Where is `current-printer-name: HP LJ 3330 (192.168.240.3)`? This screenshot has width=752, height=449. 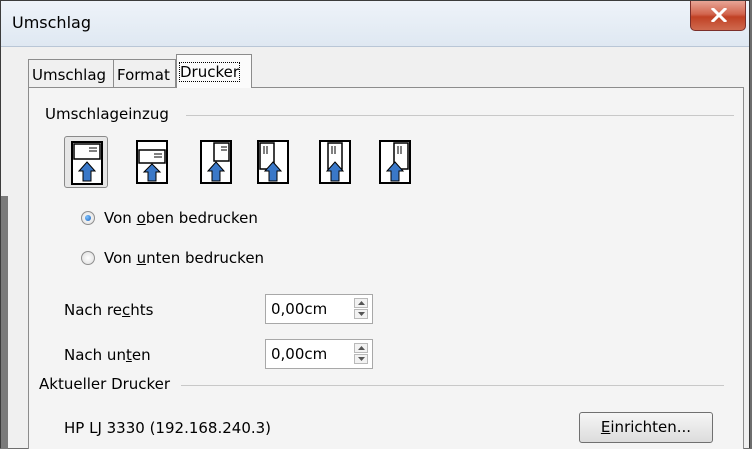 current-printer-name: HP LJ 3330 (192.168.240.3) is located at coordinates (168, 428).